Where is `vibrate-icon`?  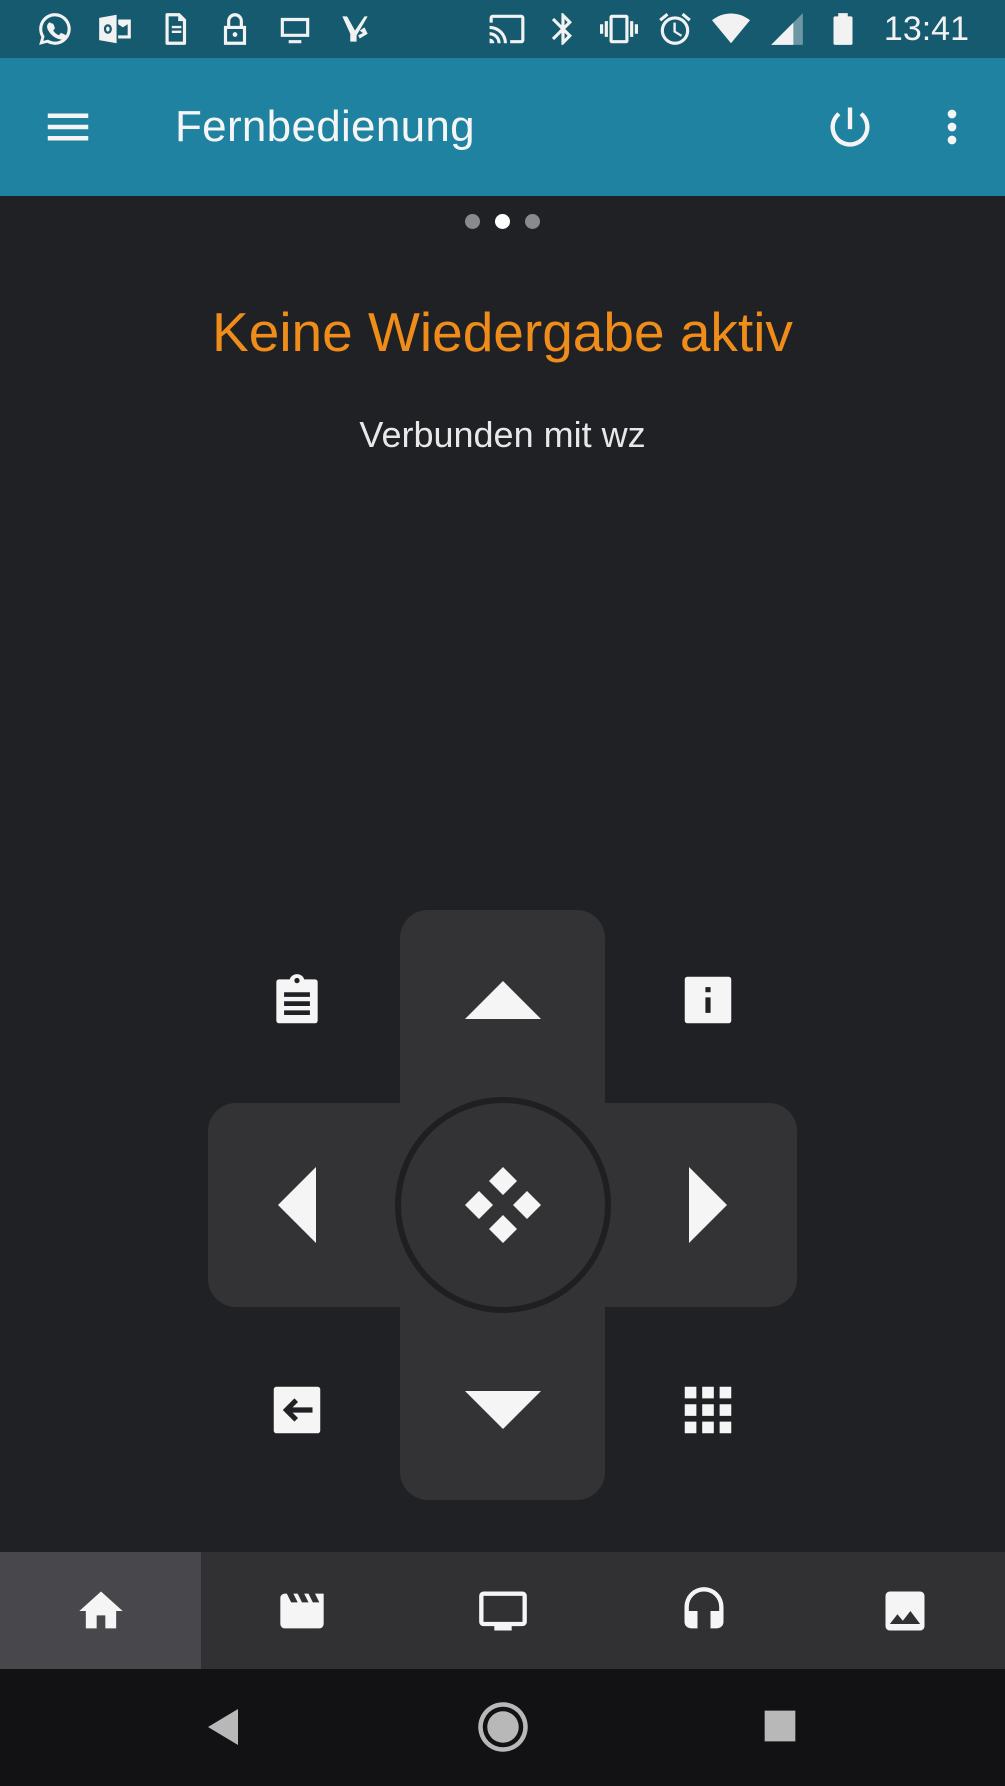
vibrate-icon is located at coordinates (618, 29).